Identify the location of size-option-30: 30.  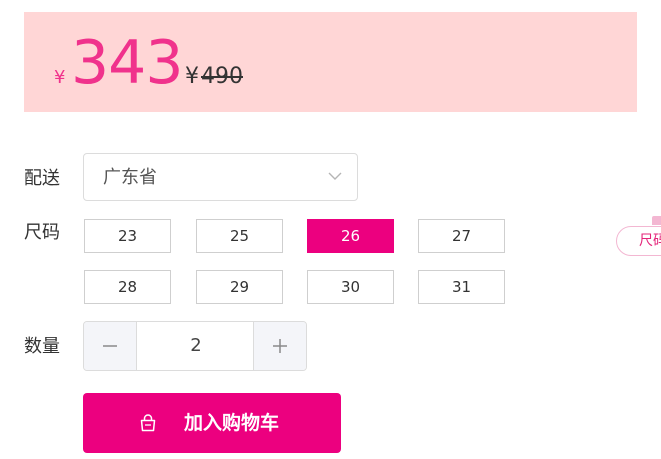
(350, 287).